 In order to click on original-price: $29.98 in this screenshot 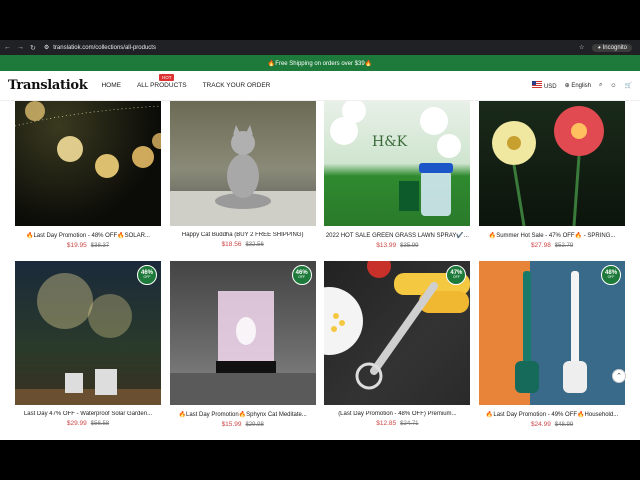, I will do `click(254, 425)`.